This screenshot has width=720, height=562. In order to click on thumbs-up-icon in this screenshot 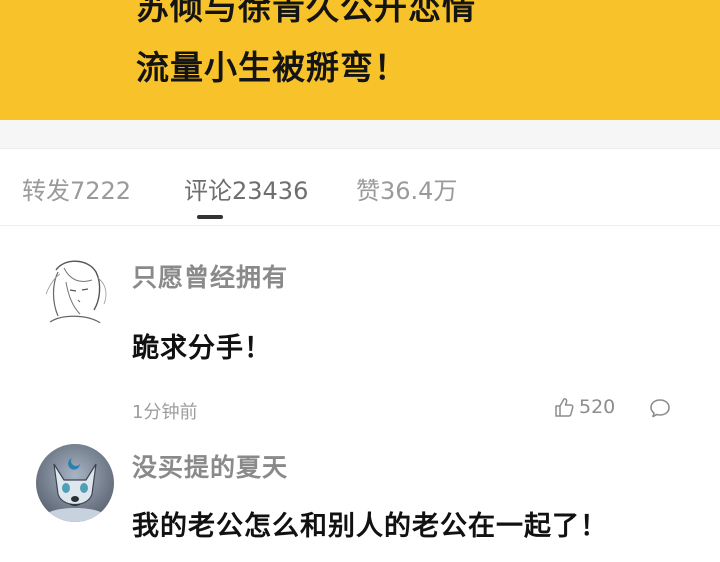, I will do `click(564, 407)`.